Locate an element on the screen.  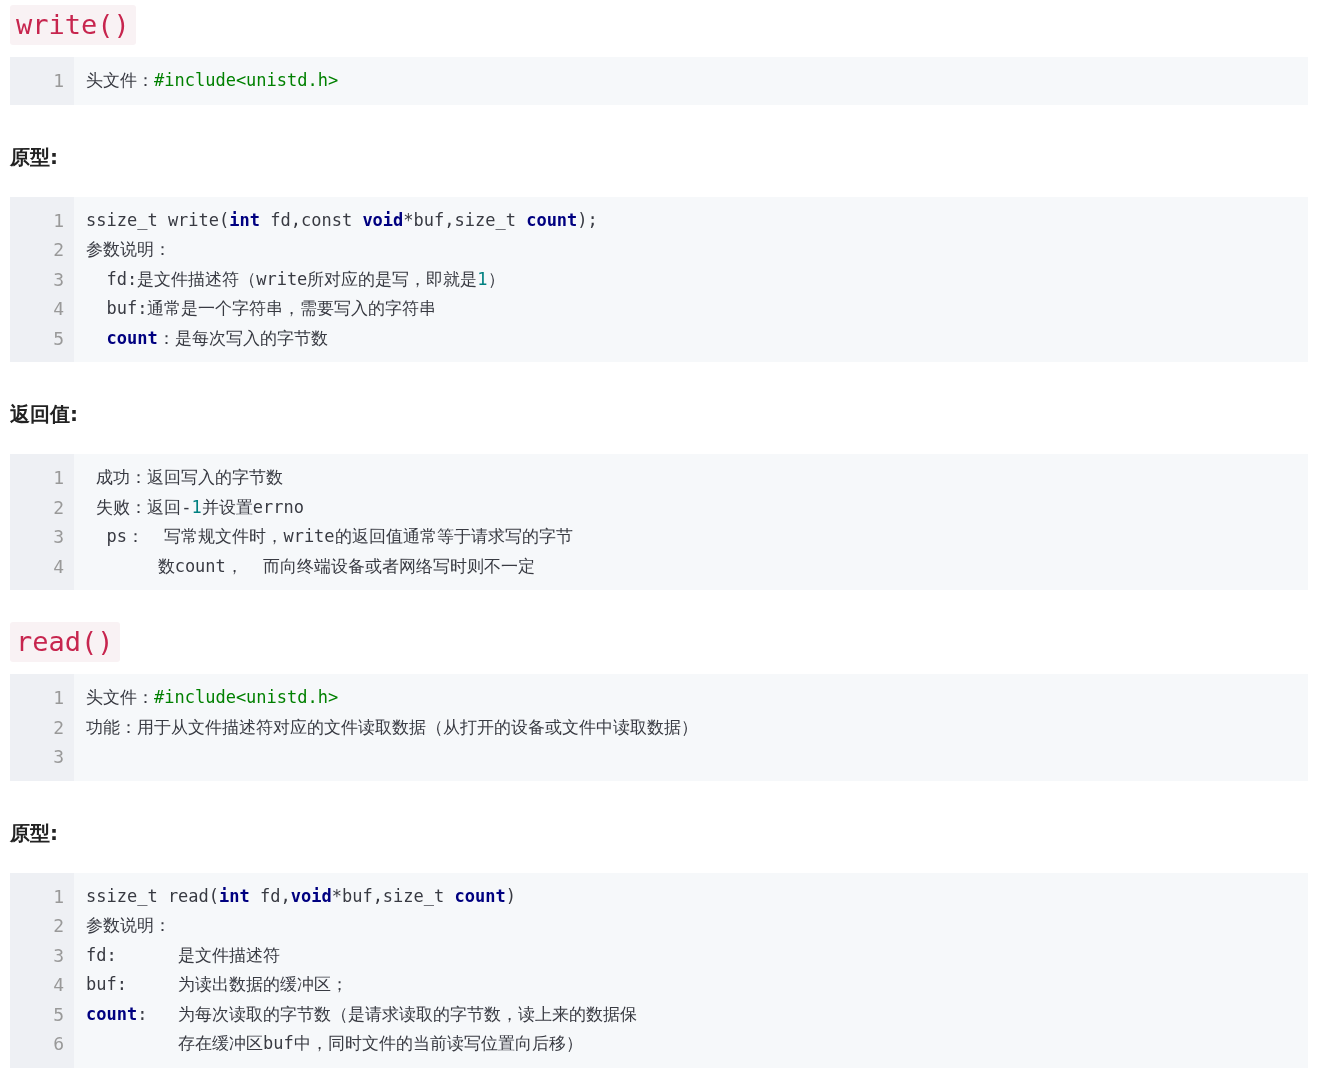
function-heading: read() is located at coordinates (65, 642).